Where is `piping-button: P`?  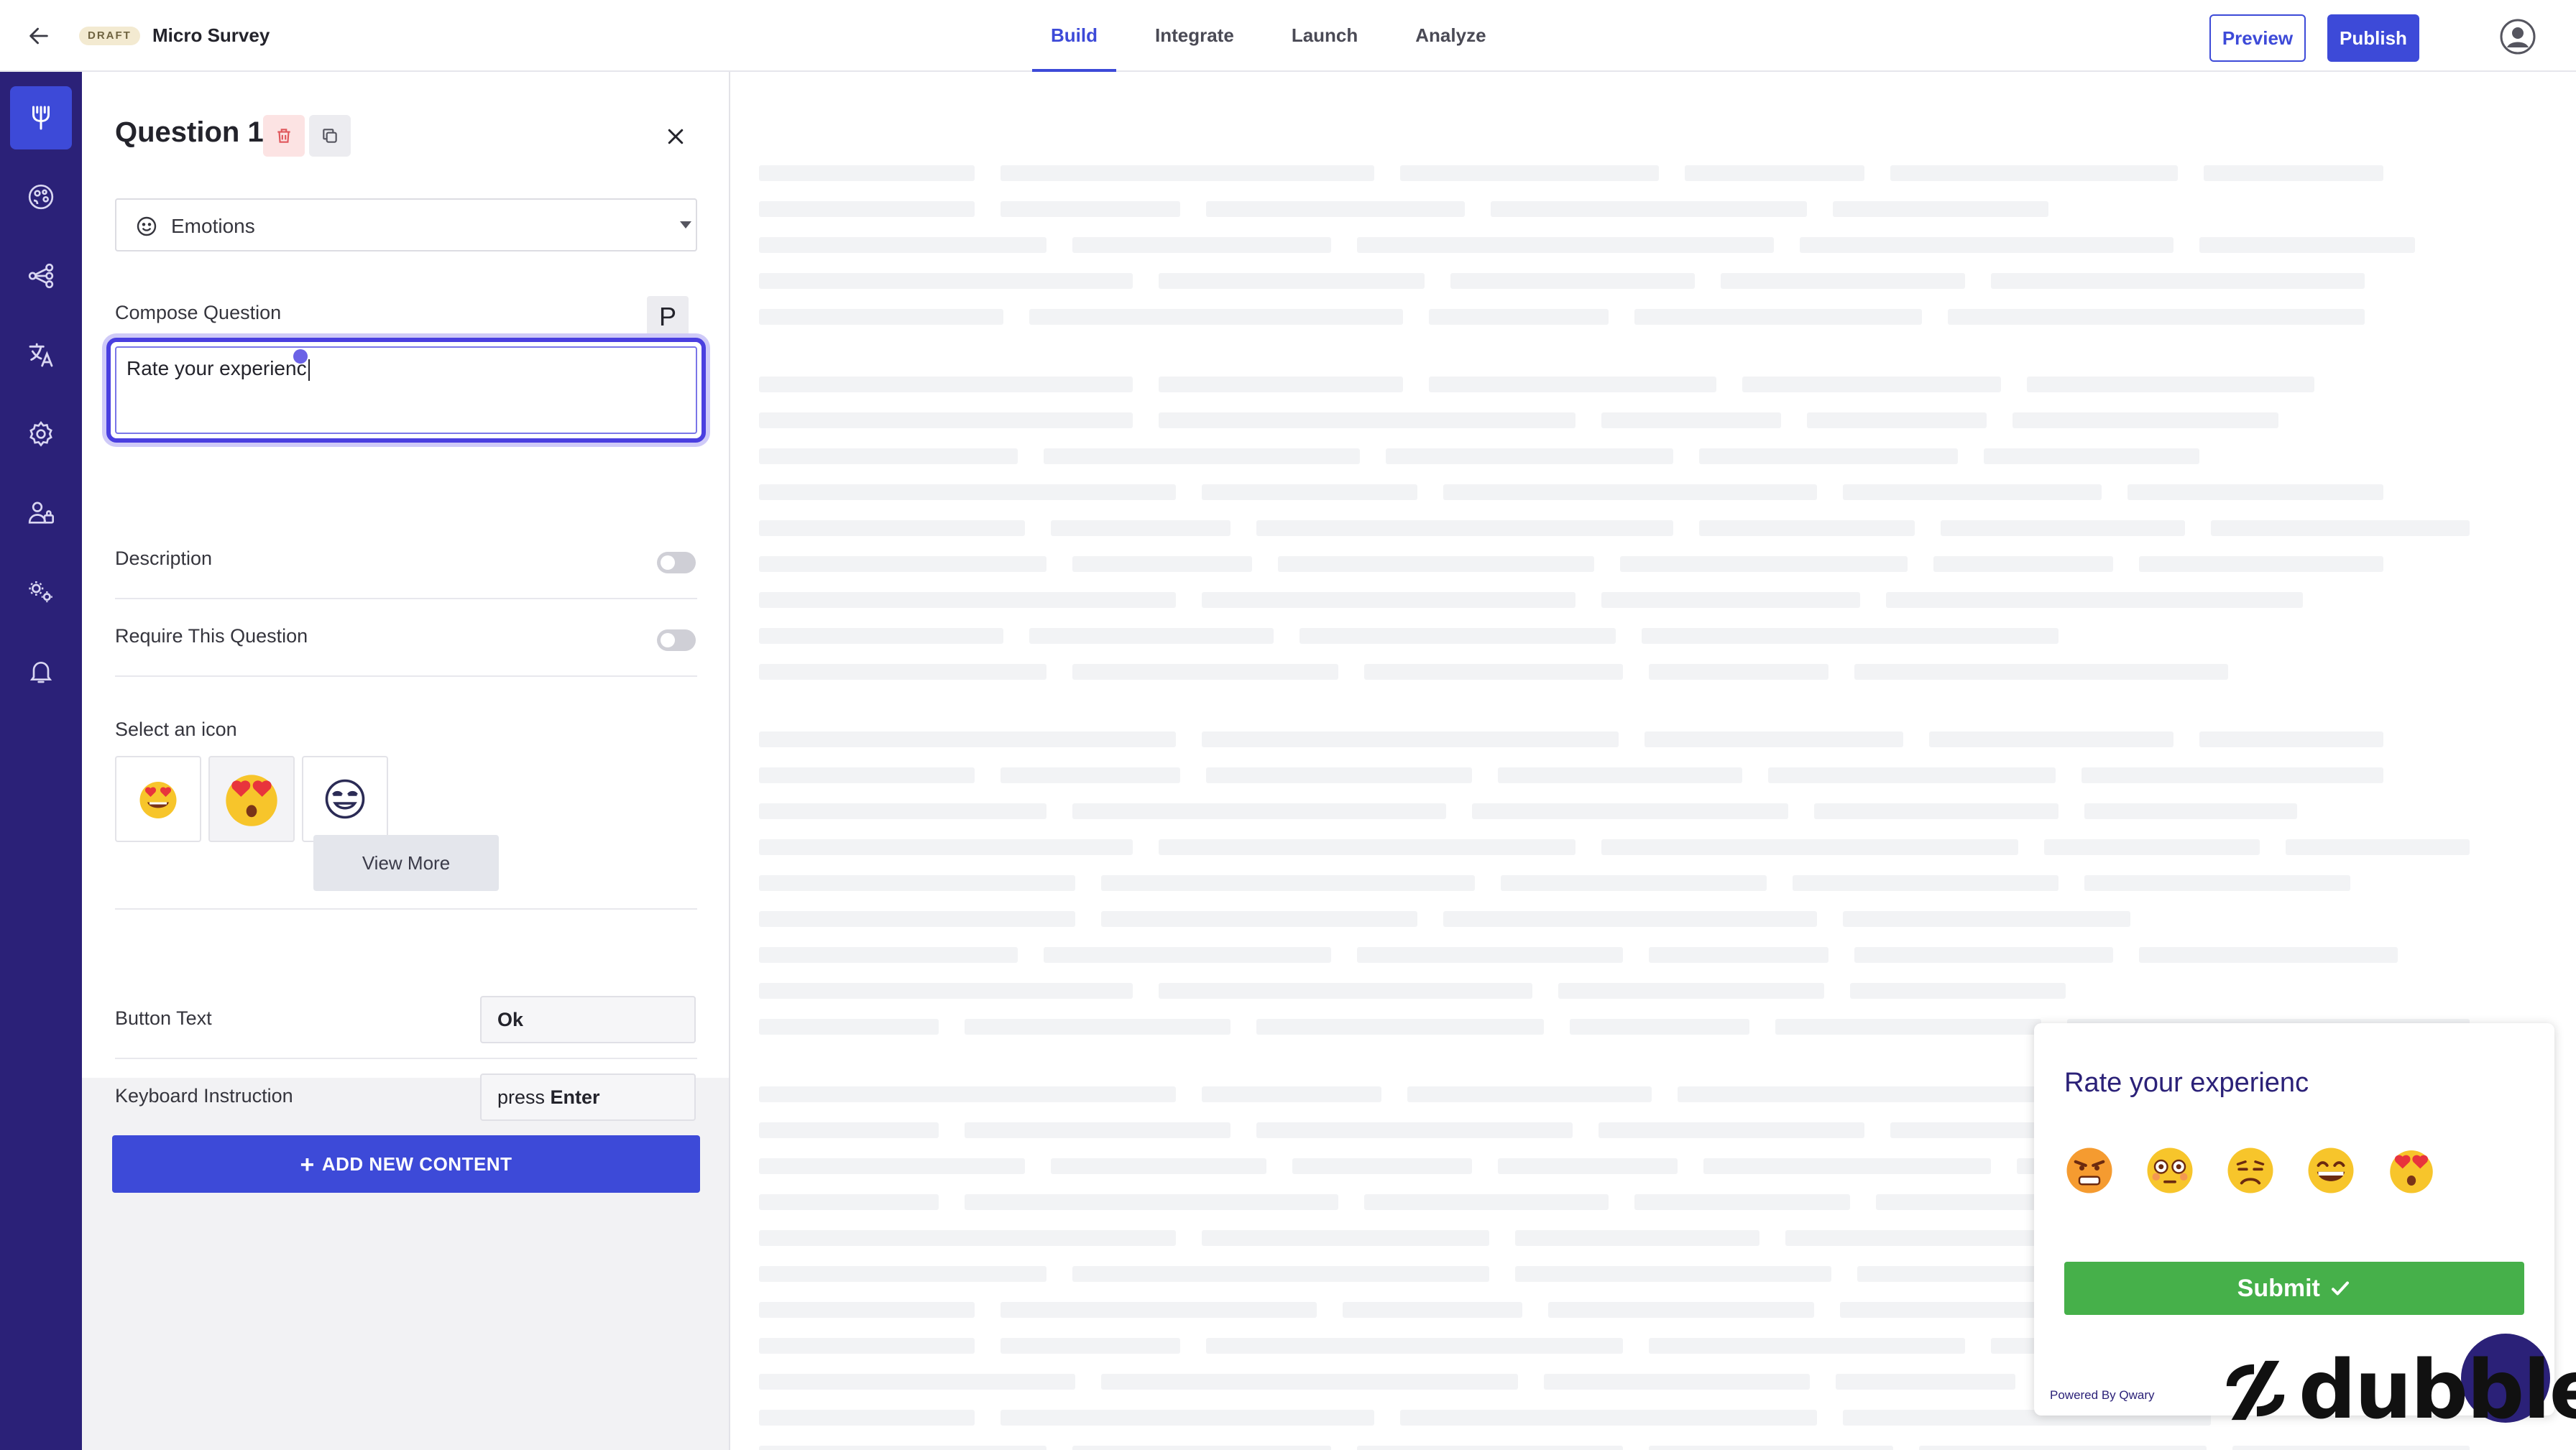
piping-button: P is located at coordinates (668, 317).